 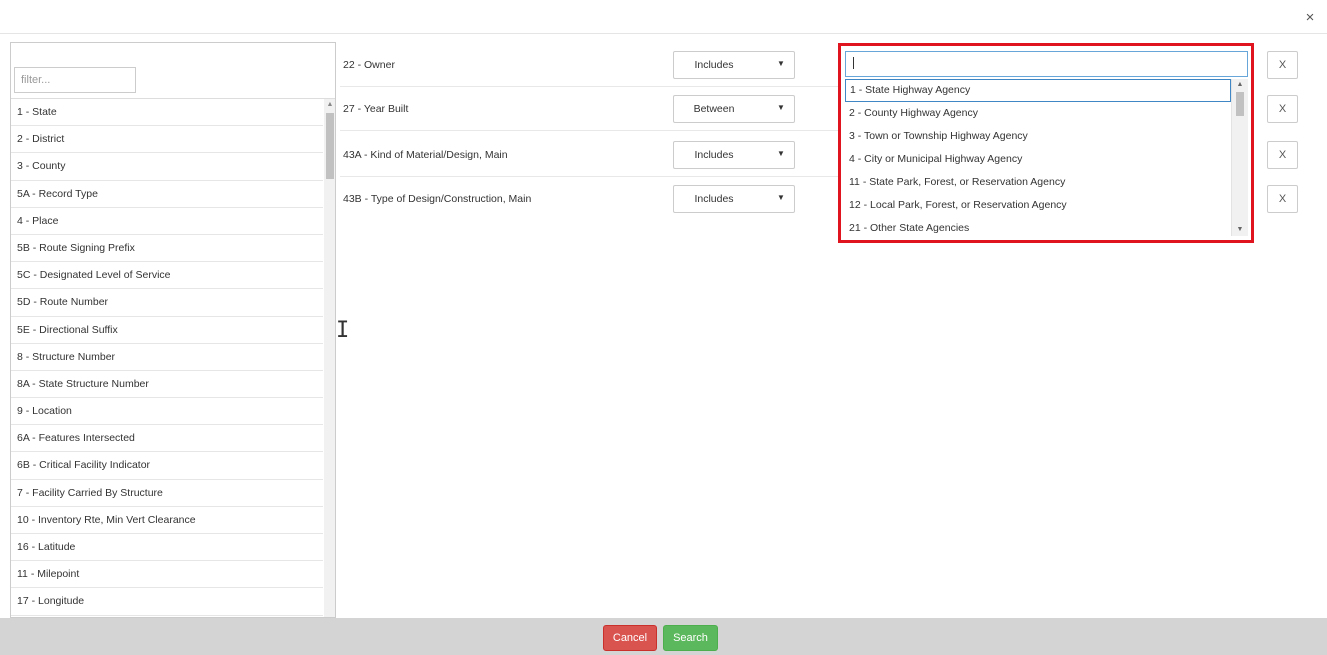 I want to click on criteria-label: 43B - Type of Design/Construction, Main, so click(x=437, y=199).